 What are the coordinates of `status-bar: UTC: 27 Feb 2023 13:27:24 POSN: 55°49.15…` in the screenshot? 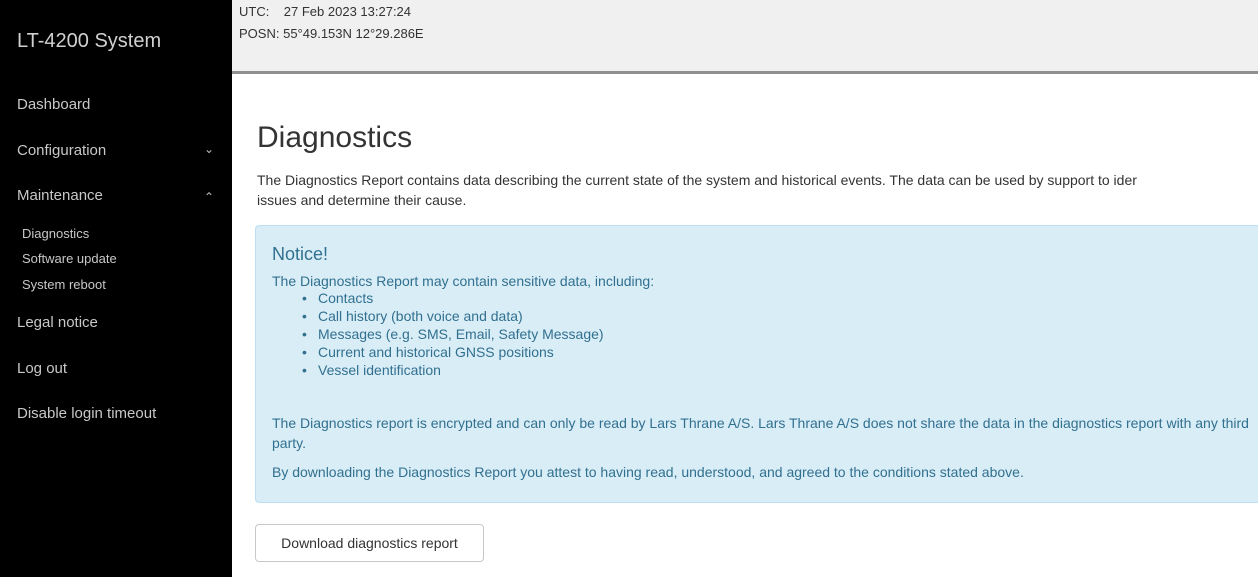 It's located at (745, 37).